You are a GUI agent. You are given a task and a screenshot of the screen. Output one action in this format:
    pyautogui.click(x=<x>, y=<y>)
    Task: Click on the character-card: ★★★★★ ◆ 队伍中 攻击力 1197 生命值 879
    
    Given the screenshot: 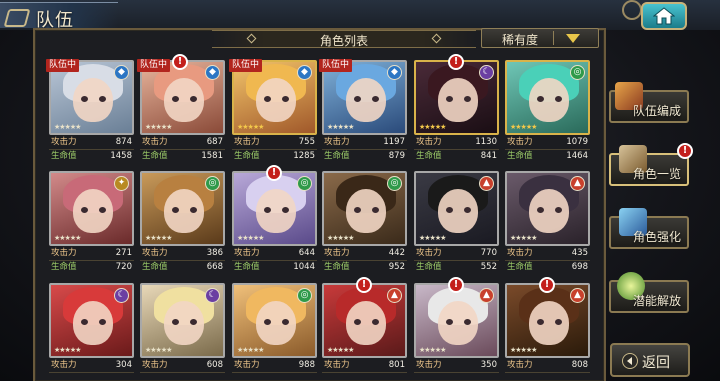 What is the action you would take?
    pyautogui.click(x=363, y=113)
    